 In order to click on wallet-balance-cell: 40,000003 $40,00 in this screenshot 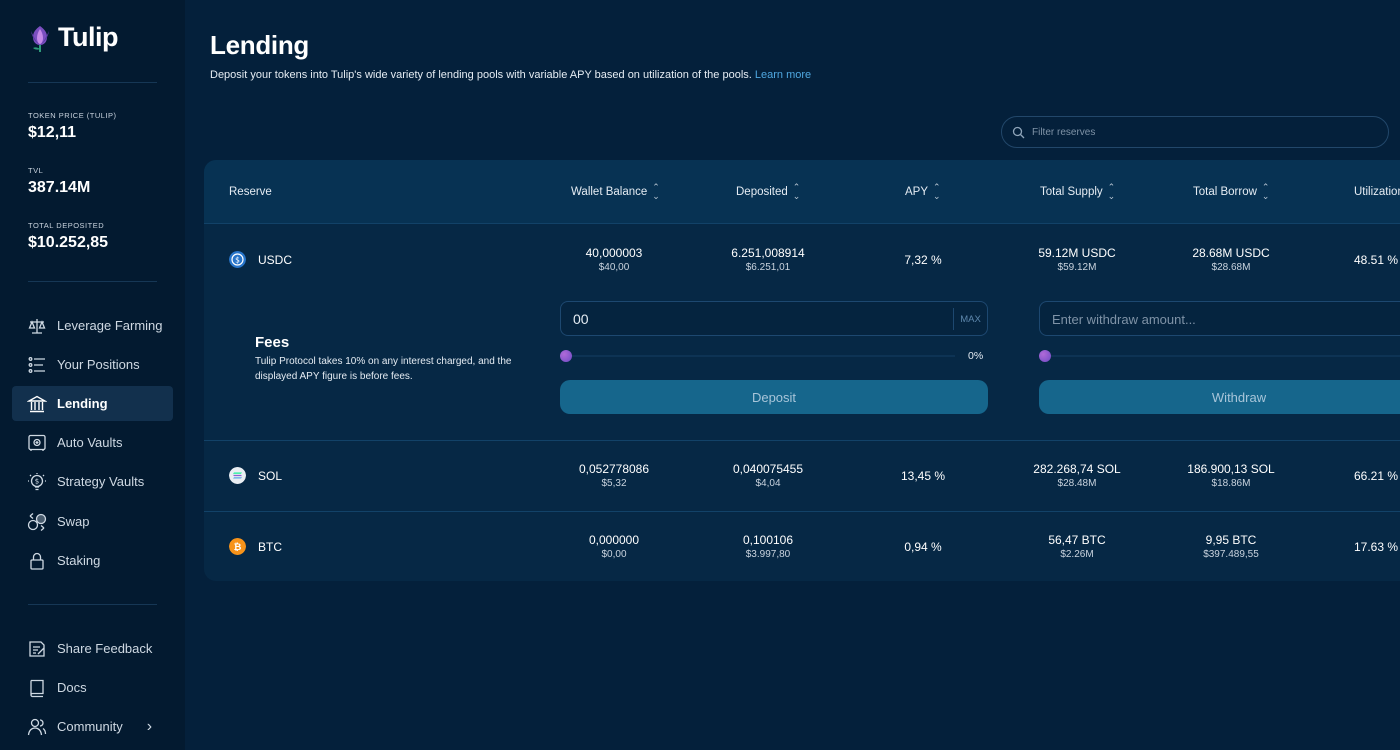, I will do `click(614, 259)`.